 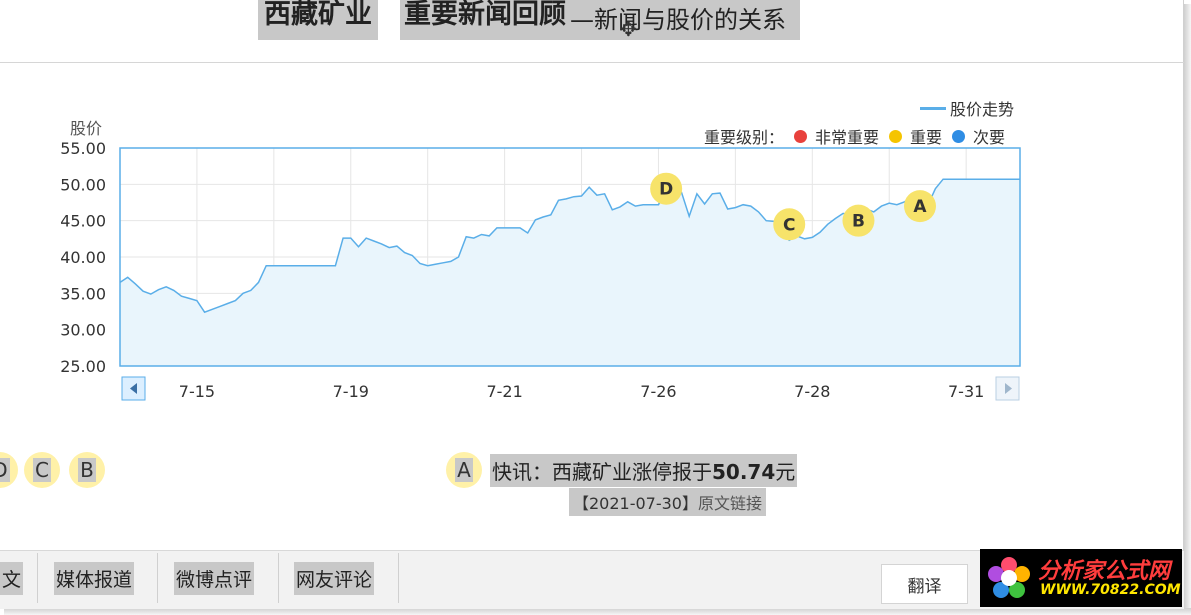 I want to click on logo-text-url: WWW.70822.COM, so click(x=1110, y=590).